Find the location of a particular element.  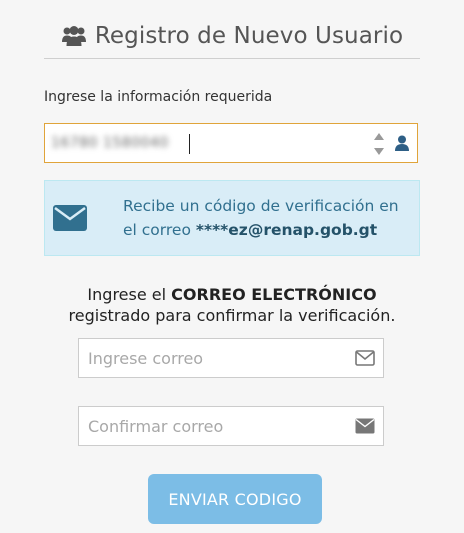

alert-line1: Recibe un código de verificación en is located at coordinates (261, 206).